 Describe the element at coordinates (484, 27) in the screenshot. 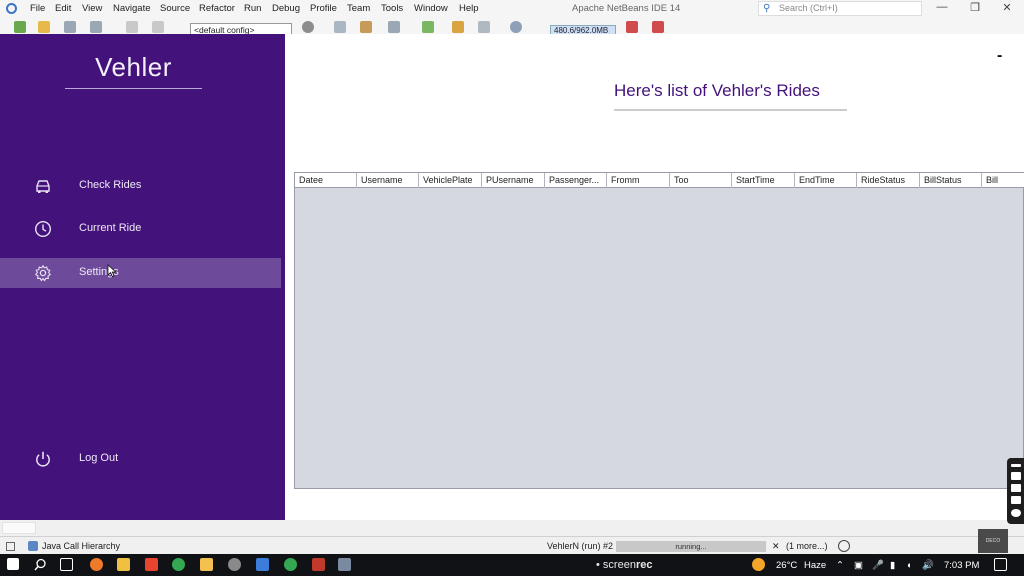

I see `profile-icon` at that location.